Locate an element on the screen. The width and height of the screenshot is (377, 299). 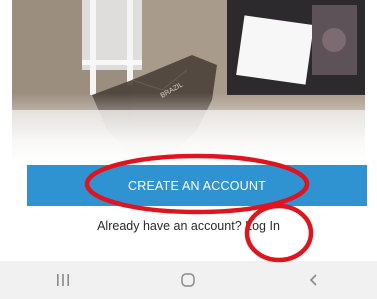
system-nav-bar is located at coordinates (188, 280).